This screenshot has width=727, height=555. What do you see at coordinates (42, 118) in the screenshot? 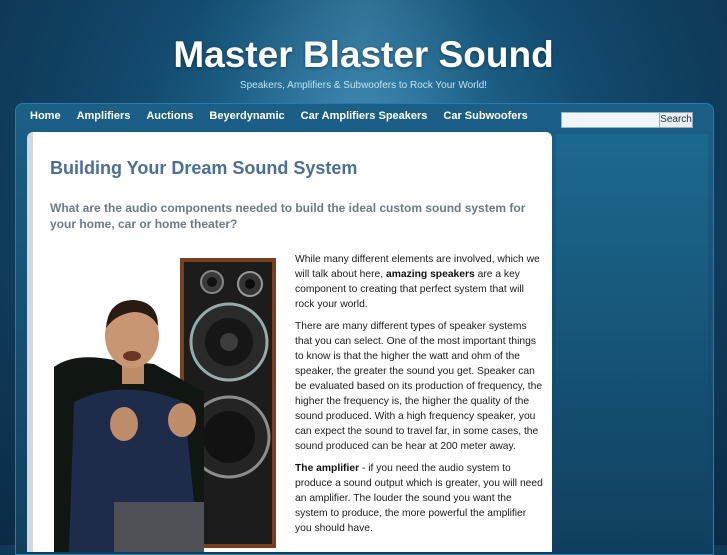
I see `nav-item-home: Home` at bounding box center [42, 118].